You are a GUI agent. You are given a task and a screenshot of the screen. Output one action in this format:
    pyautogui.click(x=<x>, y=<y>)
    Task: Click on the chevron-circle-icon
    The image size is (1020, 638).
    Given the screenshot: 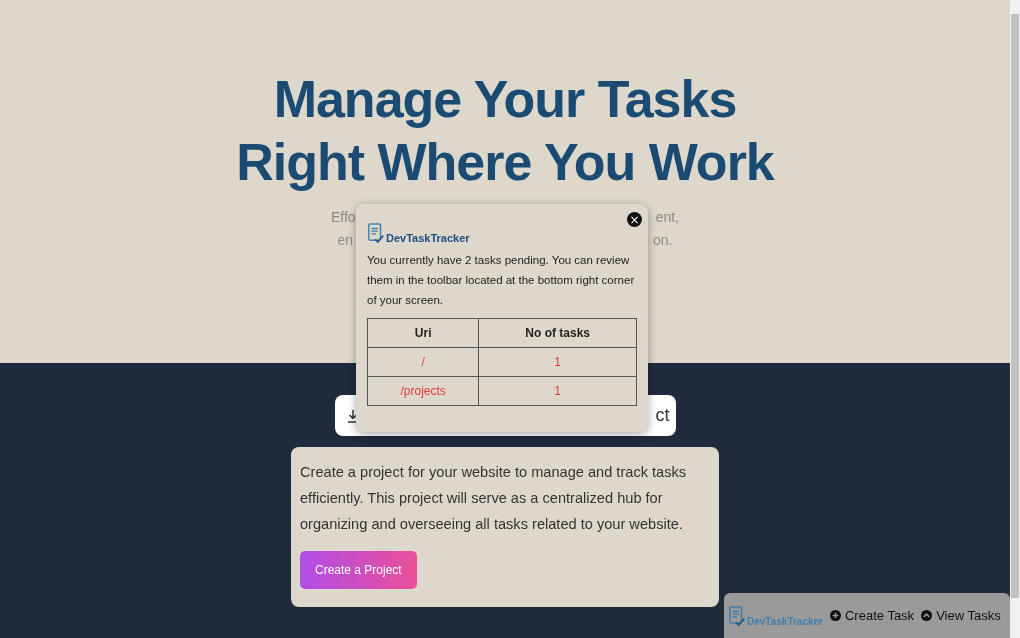 What is the action you would take?
    pyautogui.click(x=927, y=615)
    